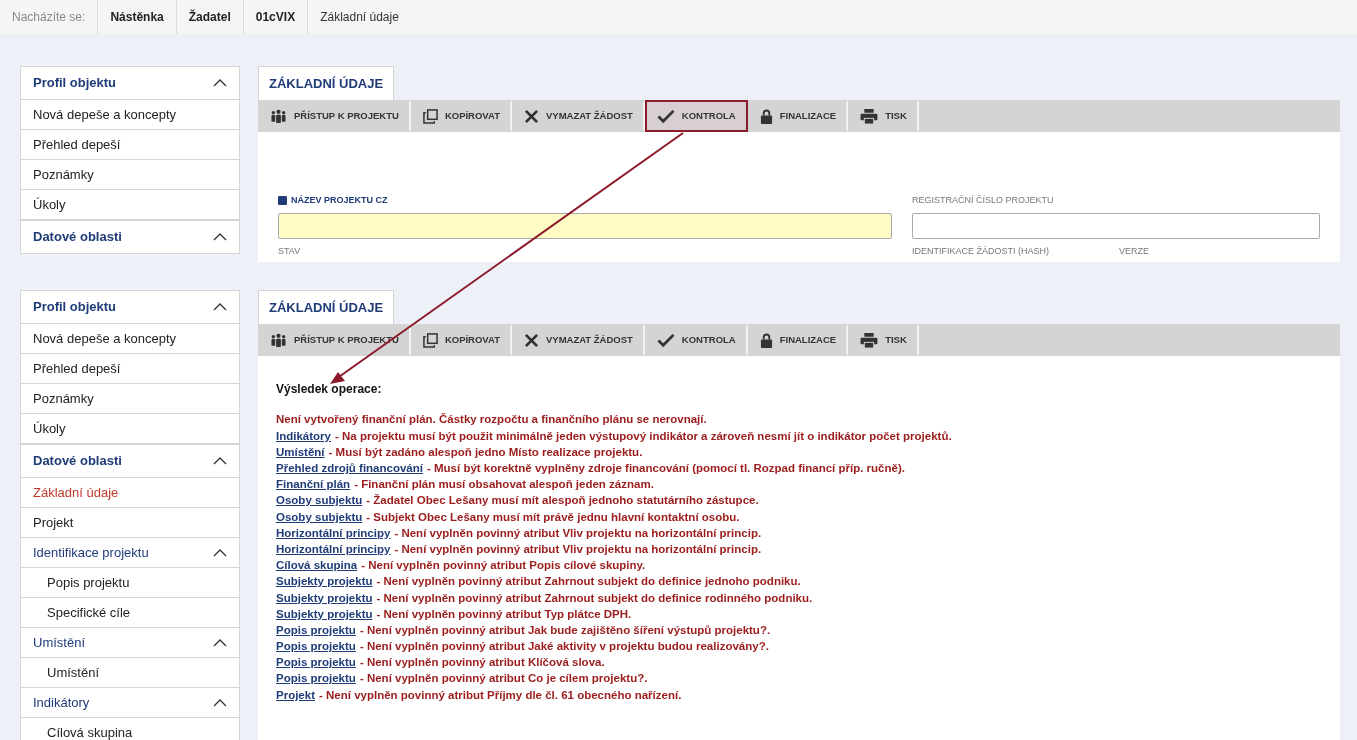 This screenshot has width=1357, height=740. What do you see at coordinates (59, 642) in the screenshot?
I see `group-title: Umístění` at bounding box center [59, 642].